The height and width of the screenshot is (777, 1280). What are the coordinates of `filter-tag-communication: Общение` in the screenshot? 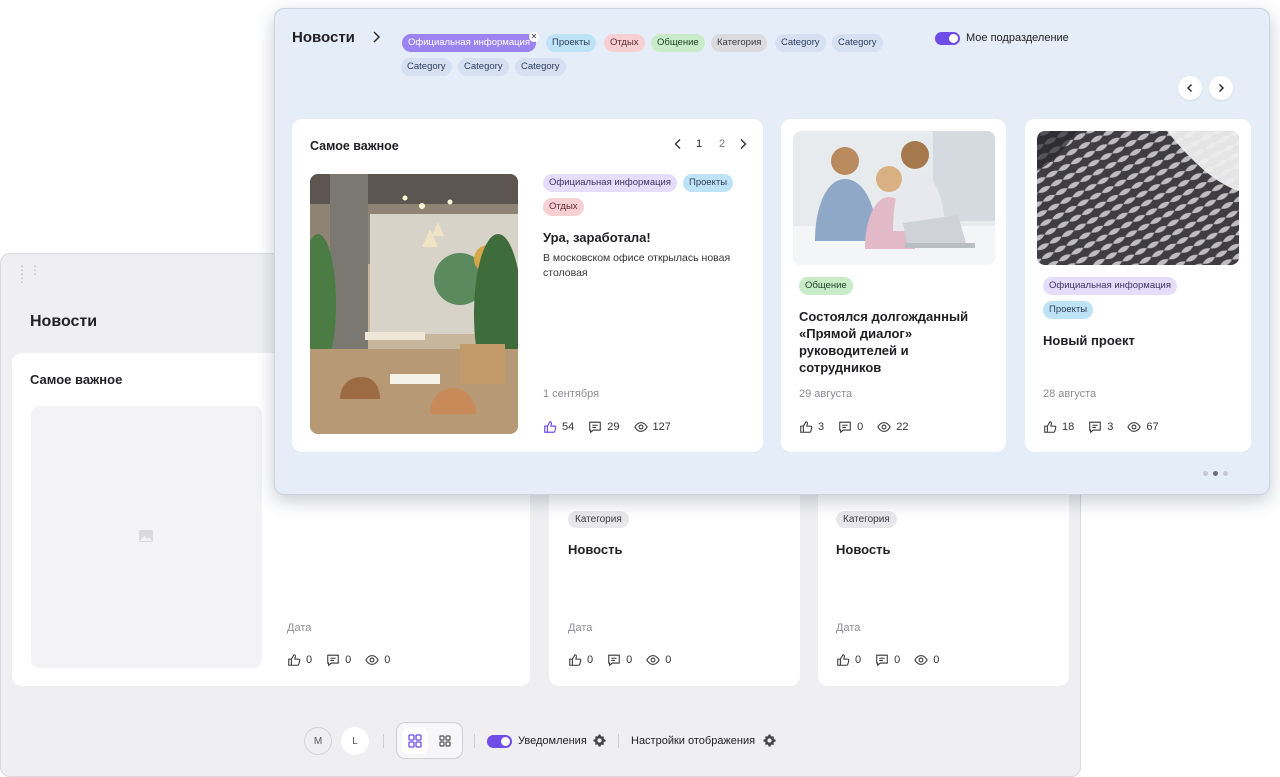 It's located at (678, 43).